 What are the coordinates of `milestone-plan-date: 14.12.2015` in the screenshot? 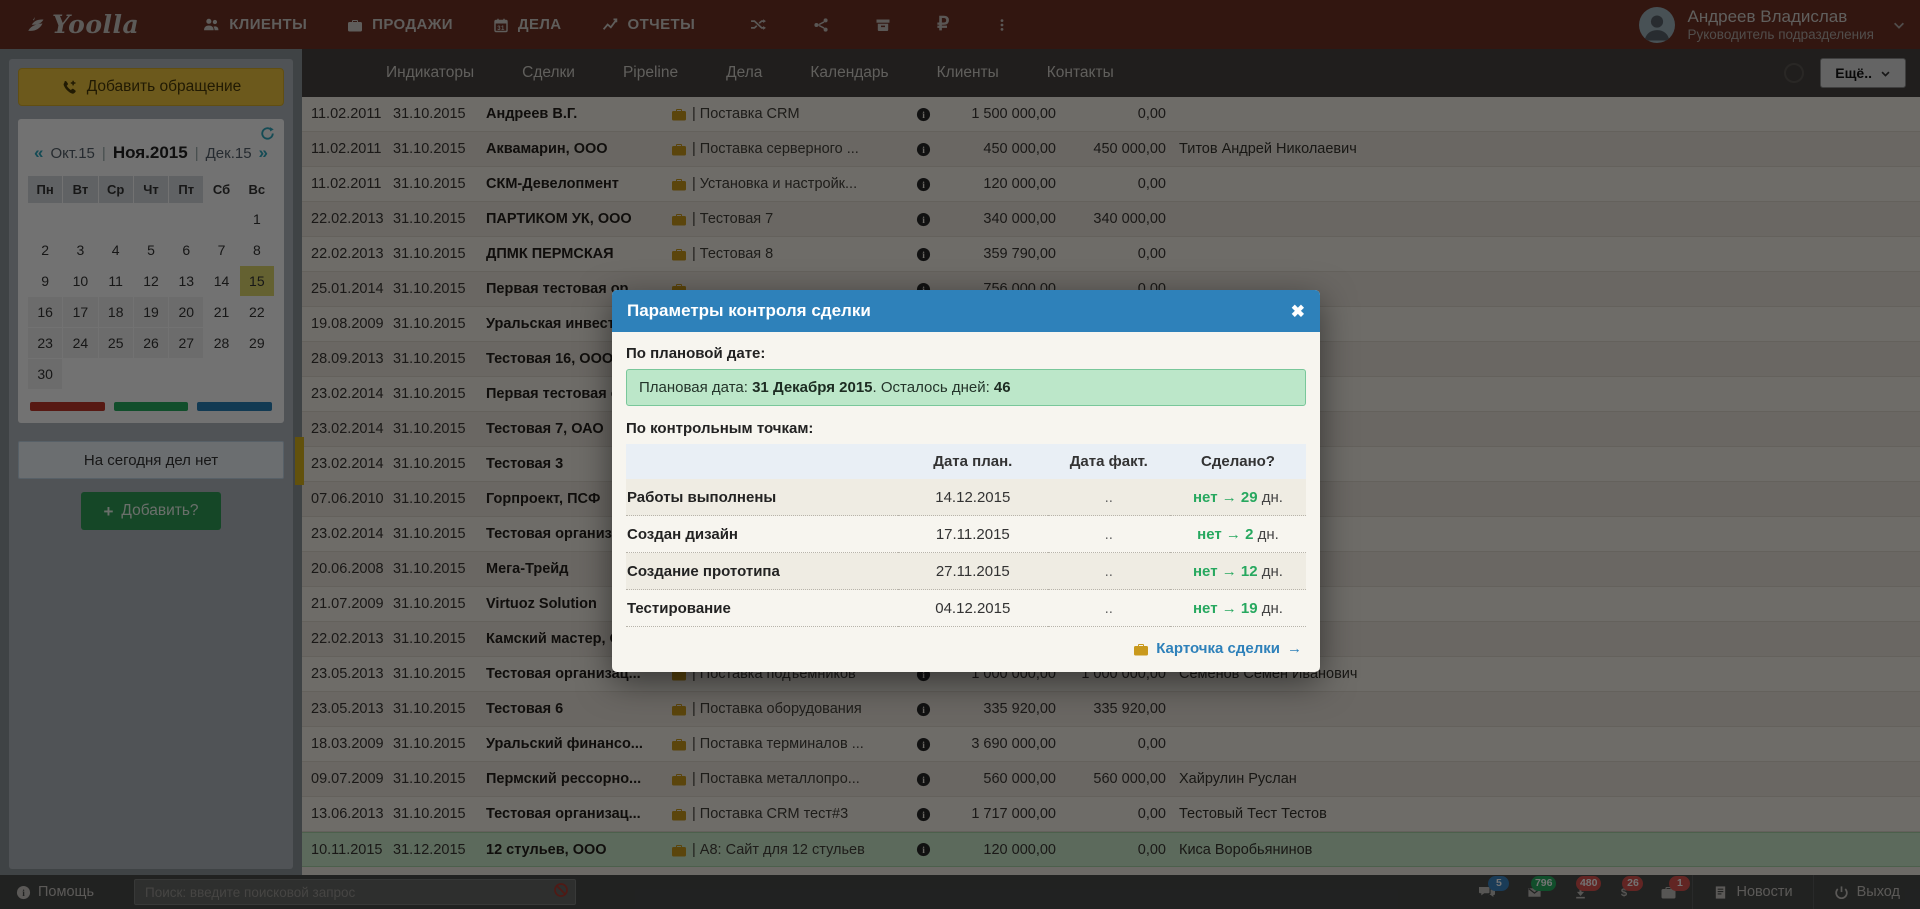 It's located at (973, 497).